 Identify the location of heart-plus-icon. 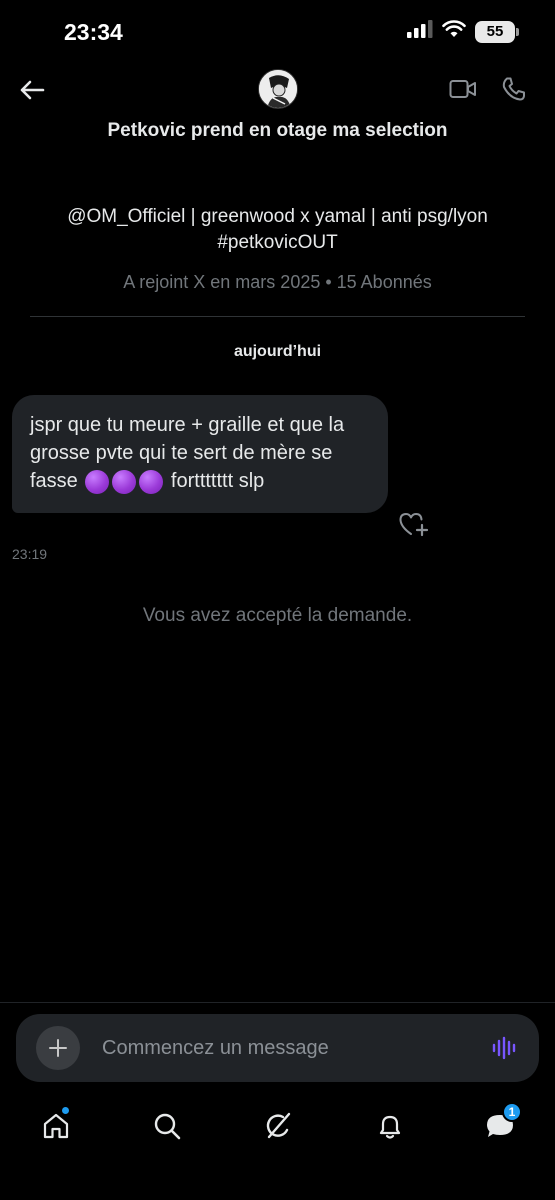
(414, 525).